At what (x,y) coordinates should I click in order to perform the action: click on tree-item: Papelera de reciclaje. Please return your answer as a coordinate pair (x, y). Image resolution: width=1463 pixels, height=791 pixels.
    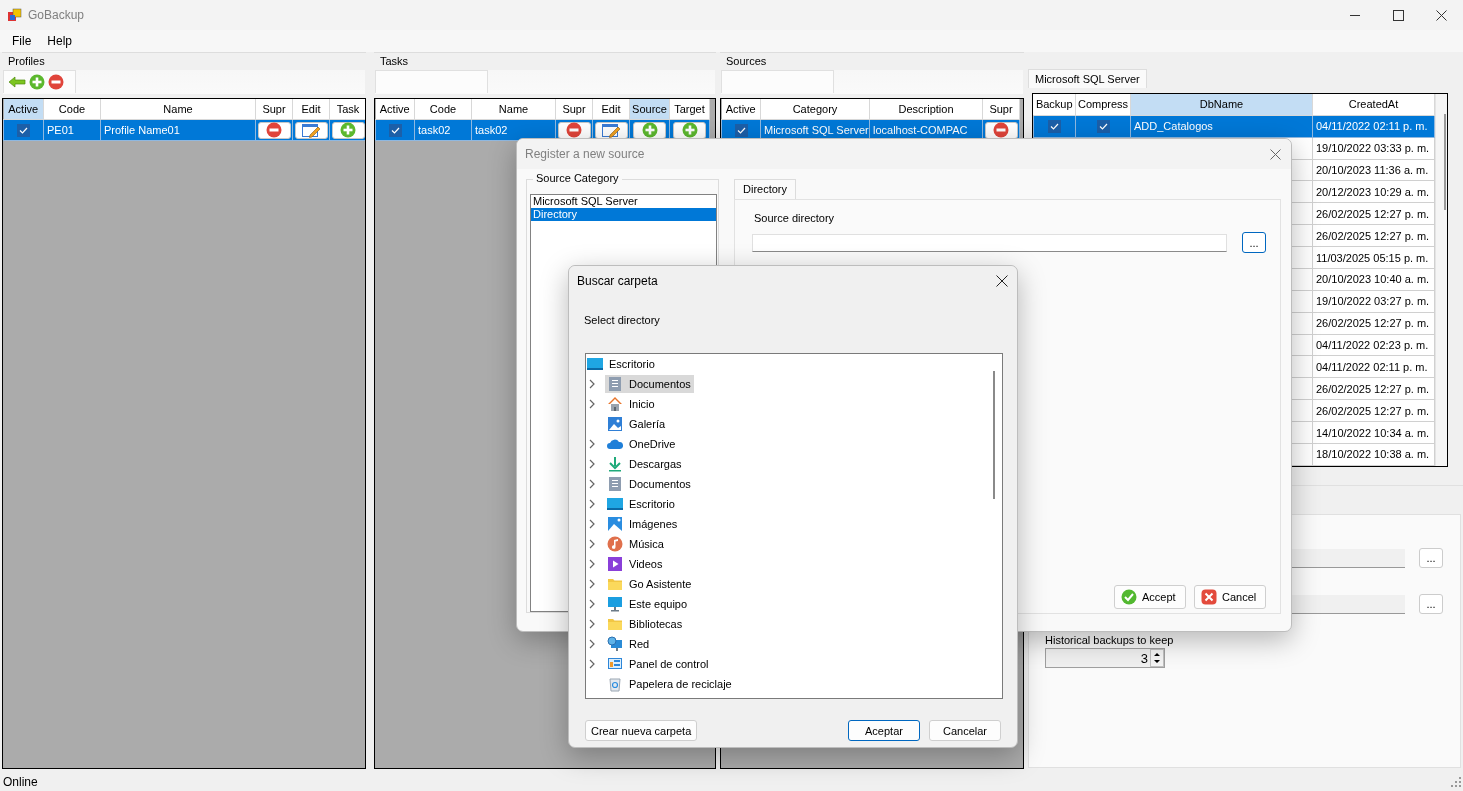
    Looking at the image, I should click on (670, 684).